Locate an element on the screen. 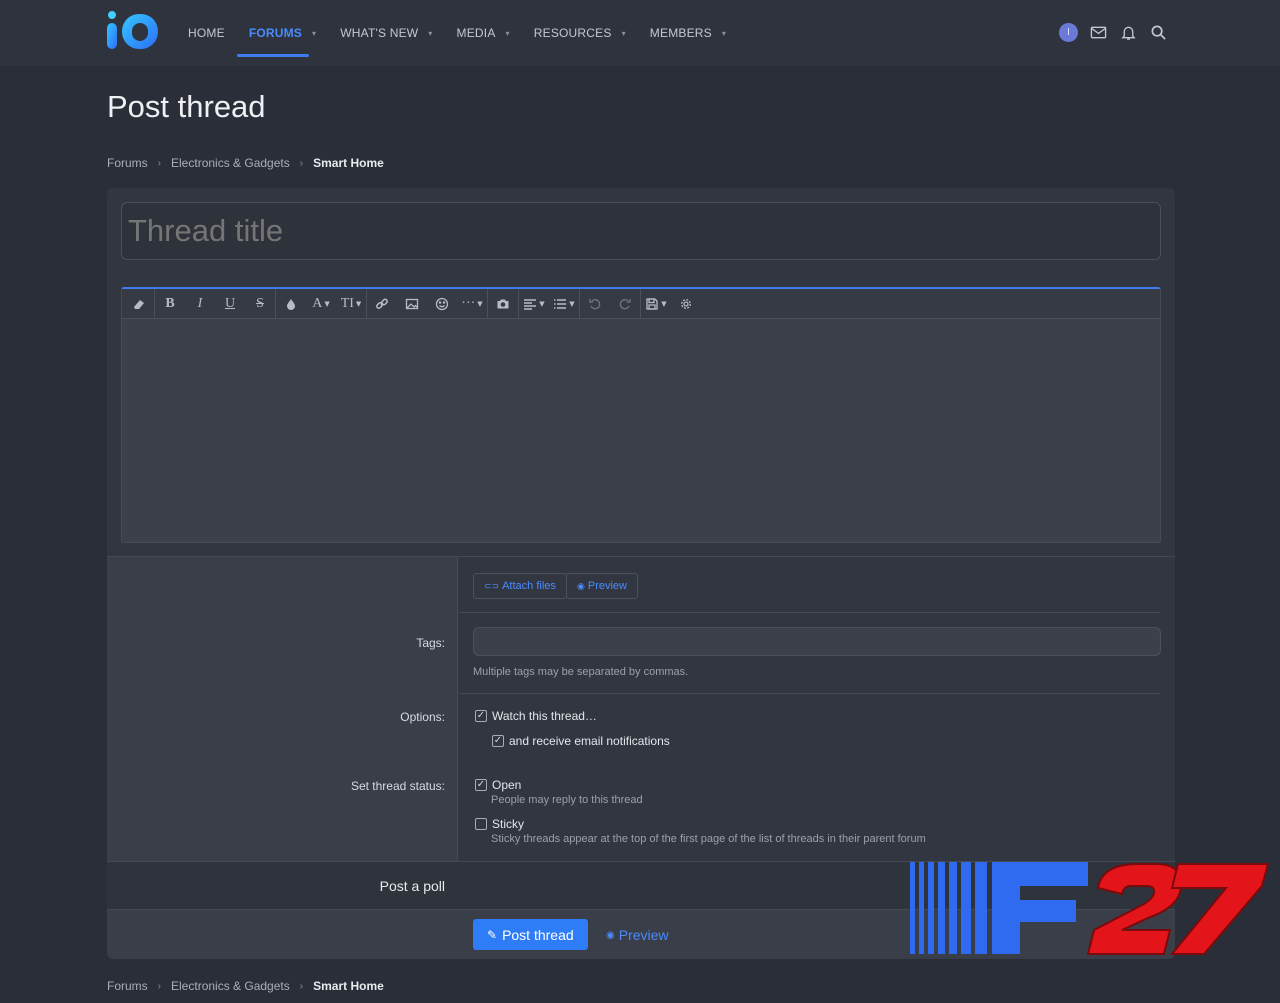 The height and width of the screenshot is (1003, 1280). bell-icon is located at coordinates (1128, 32).